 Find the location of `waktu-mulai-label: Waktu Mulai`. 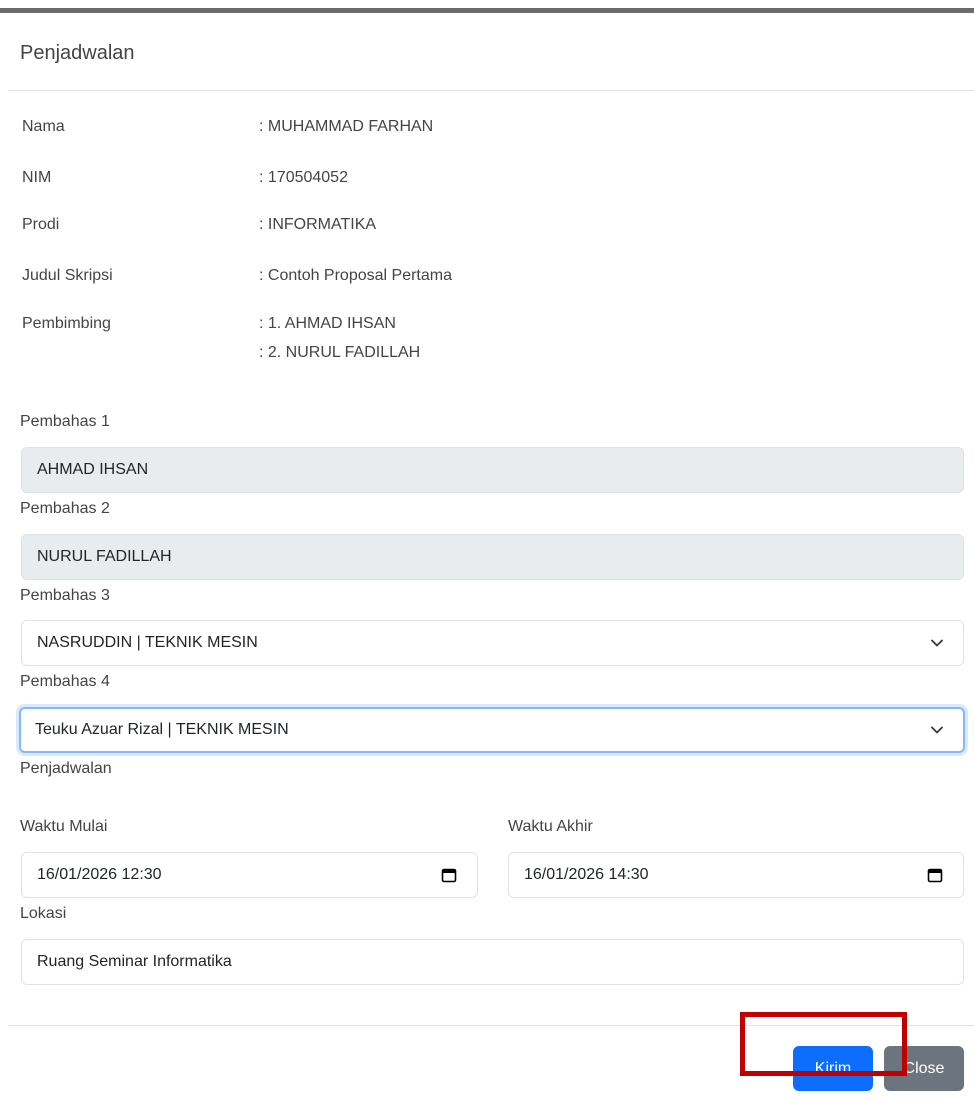

waktu-mulai-label: Waktu Mulai is located at coordinates (64, 826).